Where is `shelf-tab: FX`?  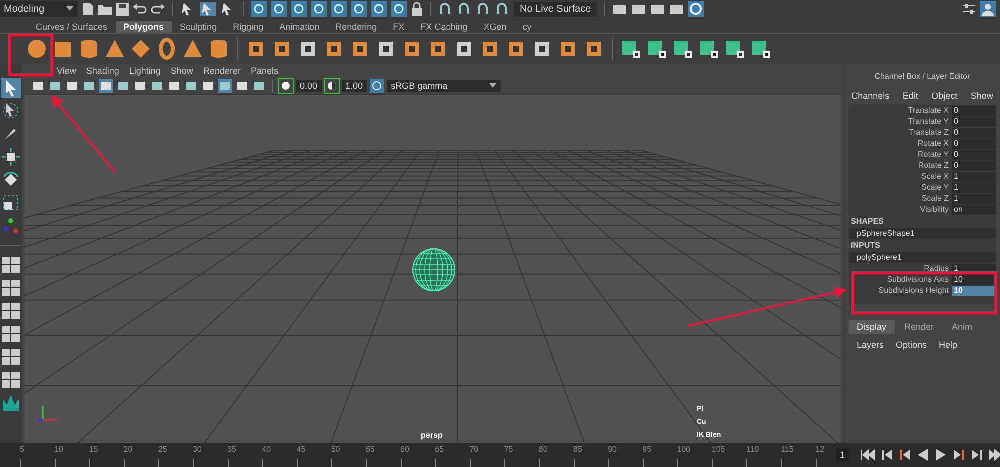 shelf-tab: FX is located at coordinates (399, 27).